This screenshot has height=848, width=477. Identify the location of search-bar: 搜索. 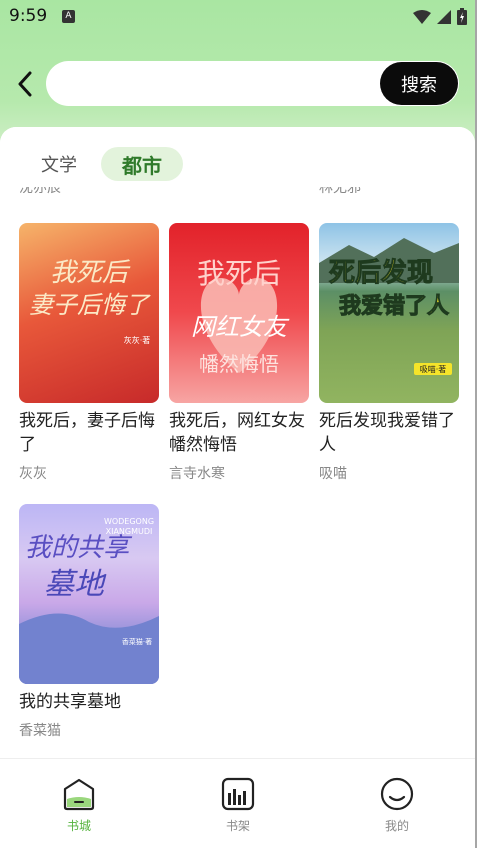
(252, 83).